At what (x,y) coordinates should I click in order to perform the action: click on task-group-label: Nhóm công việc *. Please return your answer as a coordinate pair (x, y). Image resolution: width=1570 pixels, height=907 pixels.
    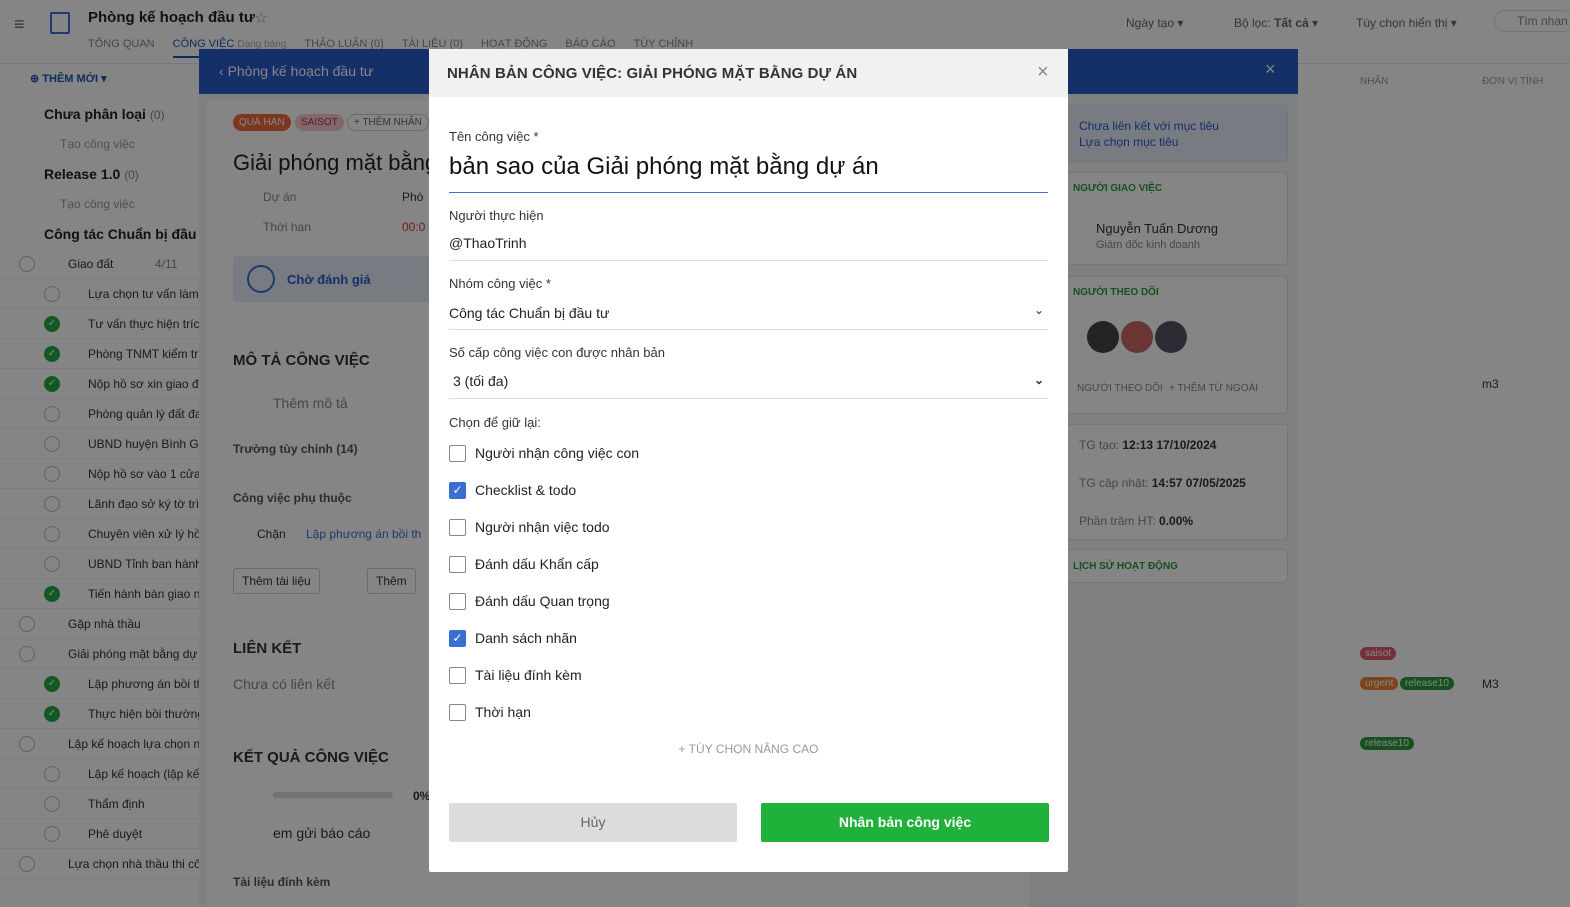
    Looking at the image, I should click on (500, 283).